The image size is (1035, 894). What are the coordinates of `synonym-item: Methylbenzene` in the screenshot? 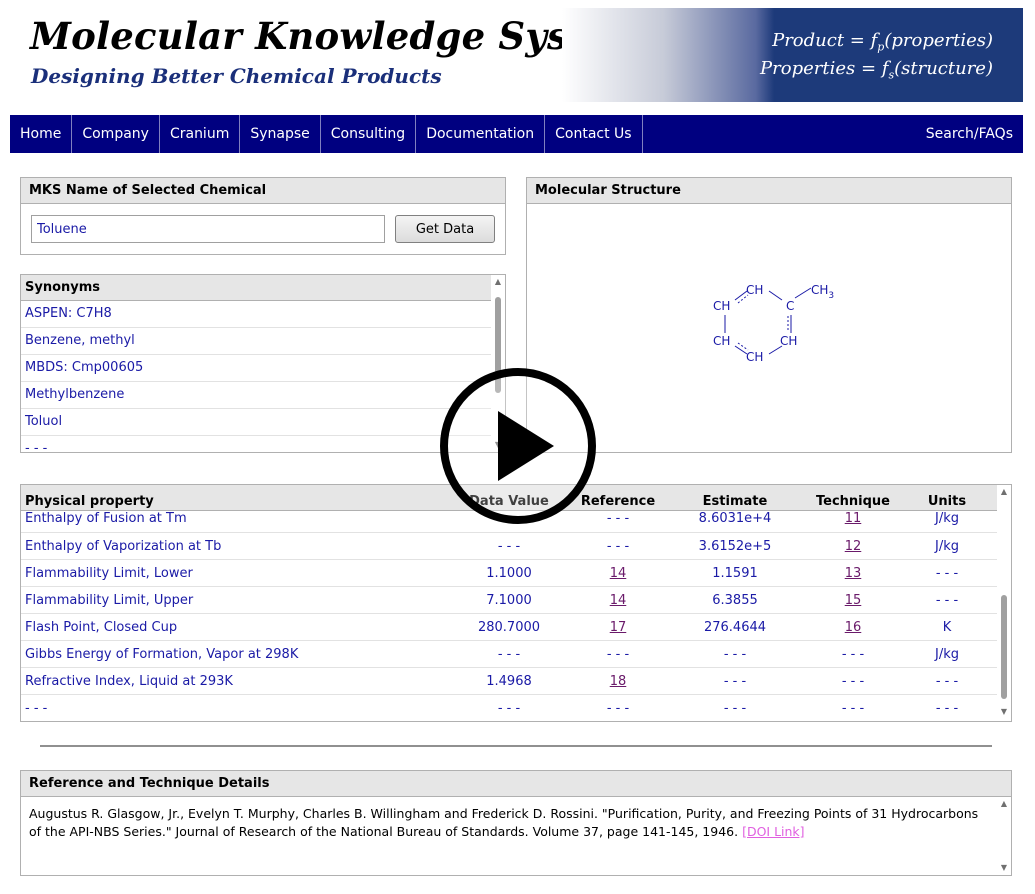 It's located at (256, 395).